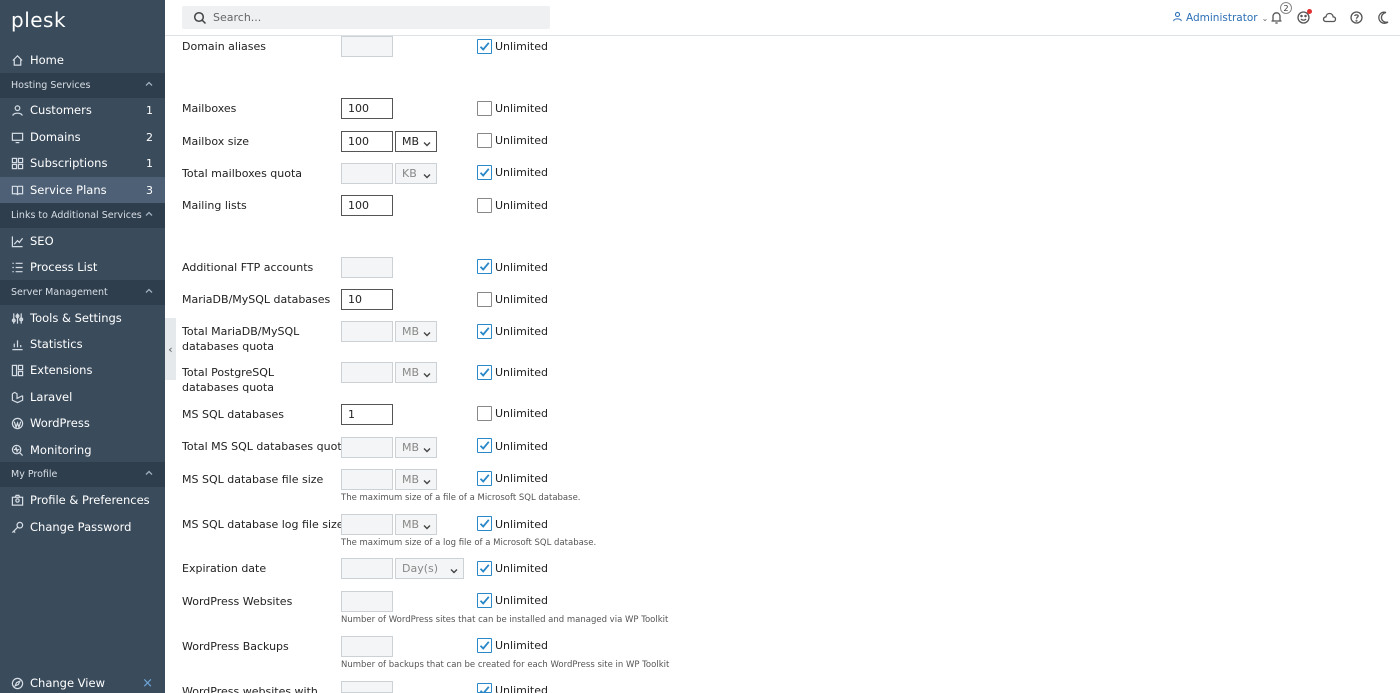  Describe the element at coordinates (484, 445) in the screenshot. I see `total-mssql-quota-unlimited-checkbox` at that location.